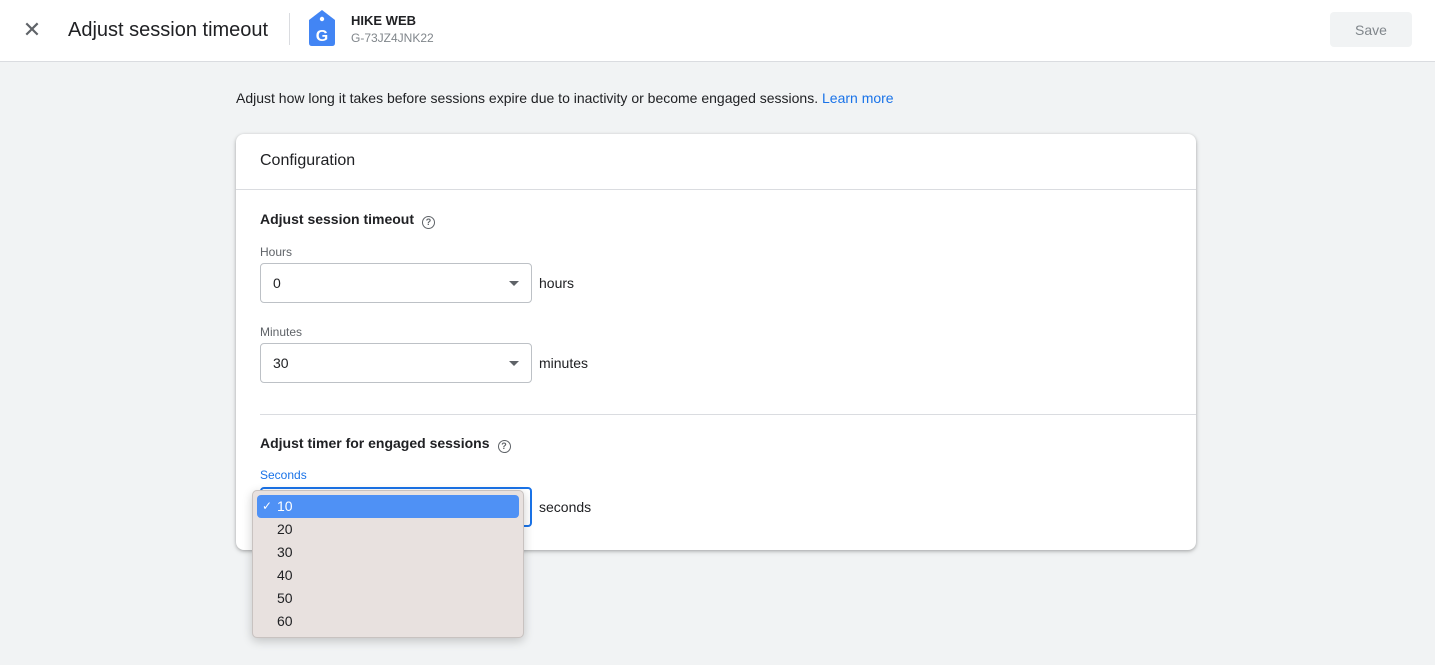  I want to click on dropdown-option: 50, so click(388, 598).